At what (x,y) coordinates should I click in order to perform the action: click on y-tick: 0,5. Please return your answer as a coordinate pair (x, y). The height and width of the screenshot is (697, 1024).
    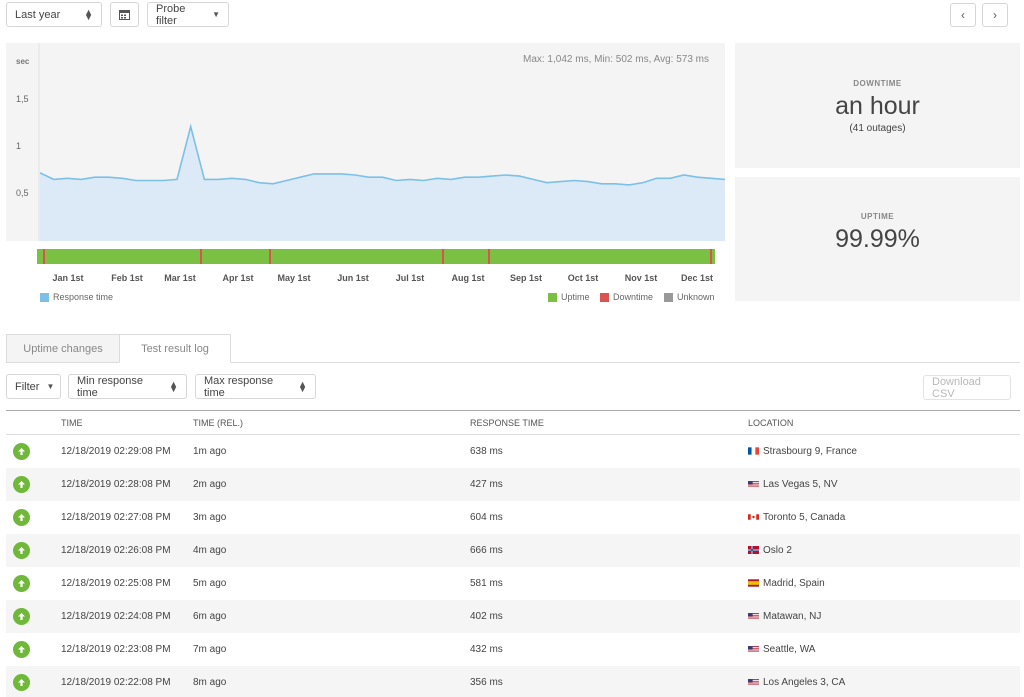
    Looking at the image, I should click on (22, 193).